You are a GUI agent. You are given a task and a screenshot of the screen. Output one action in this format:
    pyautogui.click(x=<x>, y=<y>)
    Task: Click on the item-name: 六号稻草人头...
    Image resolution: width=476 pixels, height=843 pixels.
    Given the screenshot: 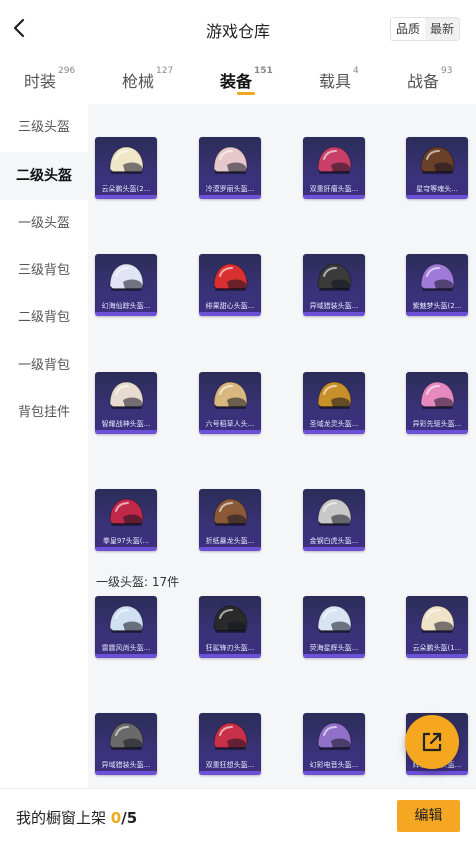 What is the action you would take?
    pyautogui.click(x=230, y=424)
    